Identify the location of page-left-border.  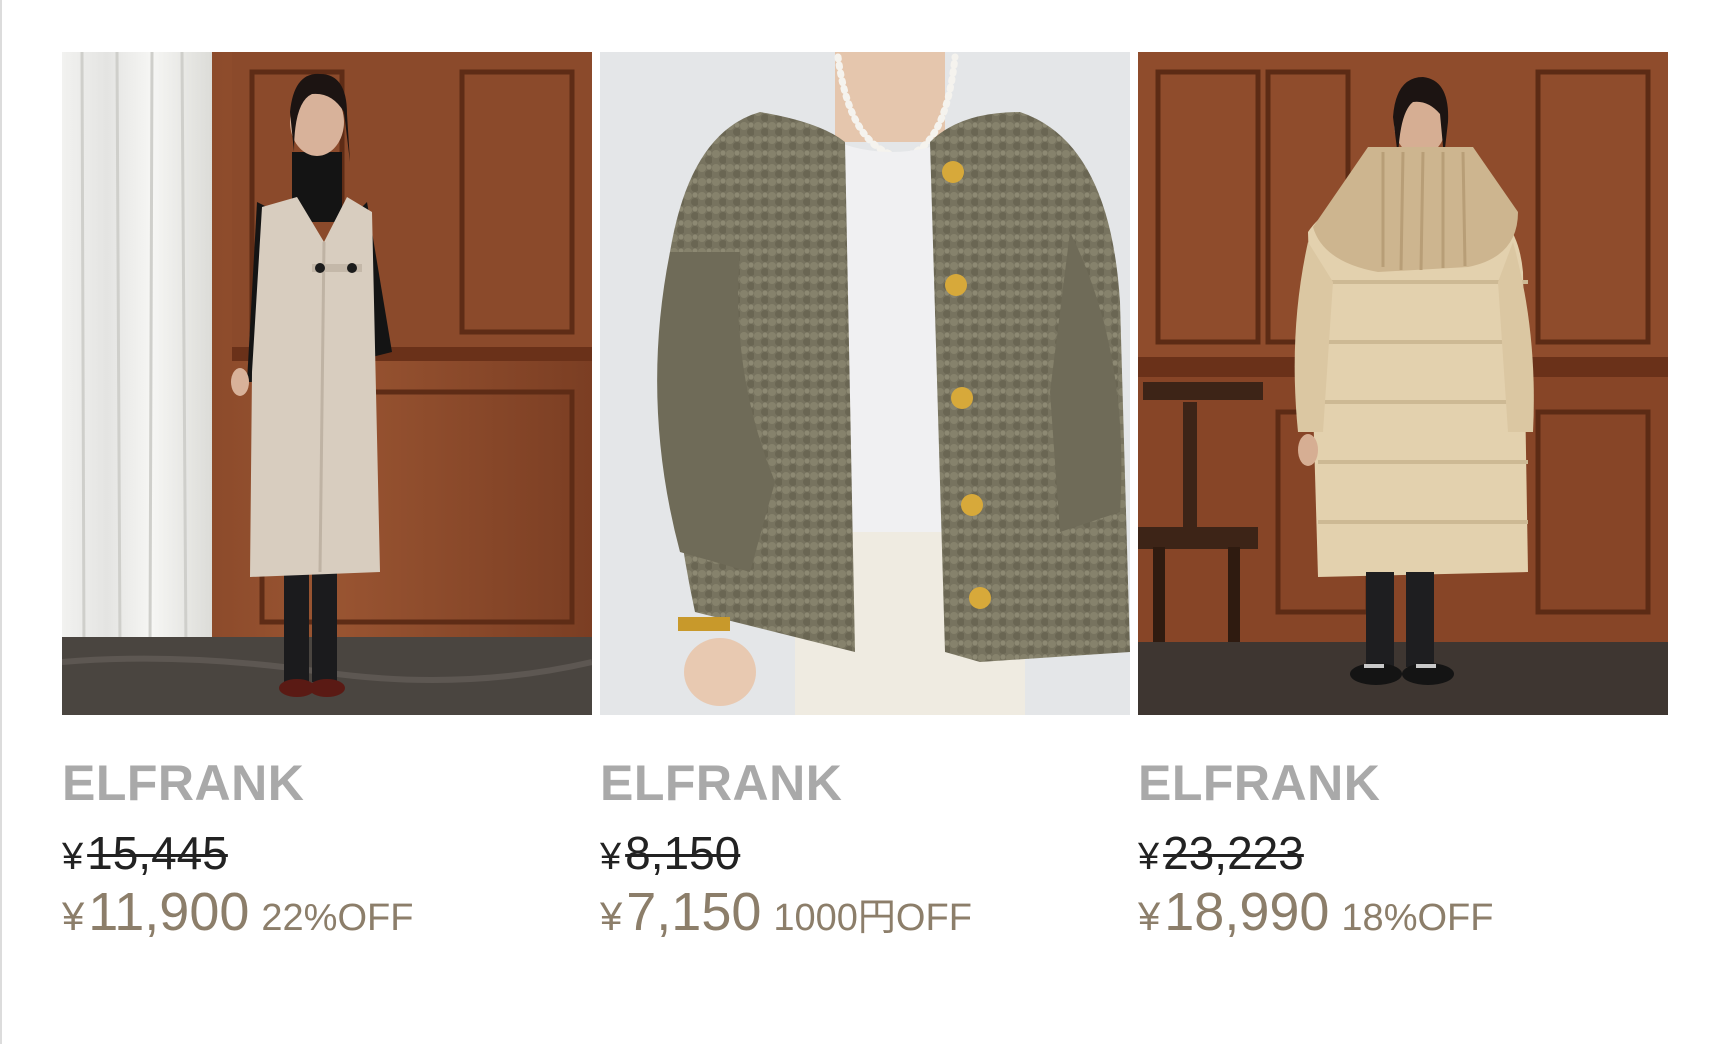
(1, 522).